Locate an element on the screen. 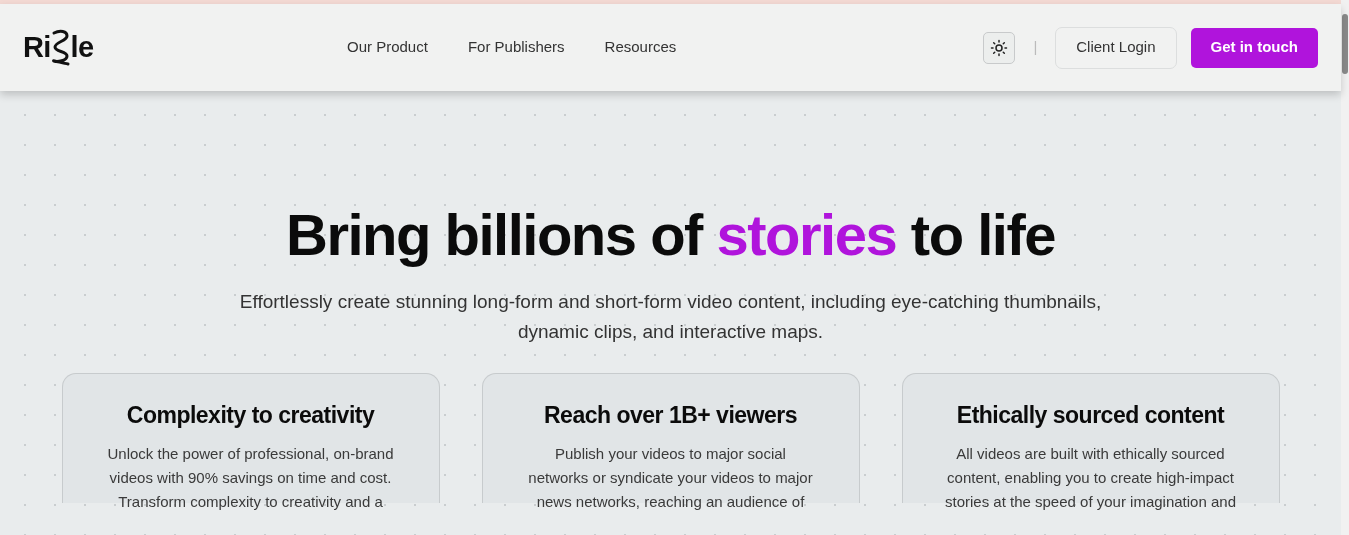  get-in-touch-button: Get in touch is located at coordinates (1254, 47).